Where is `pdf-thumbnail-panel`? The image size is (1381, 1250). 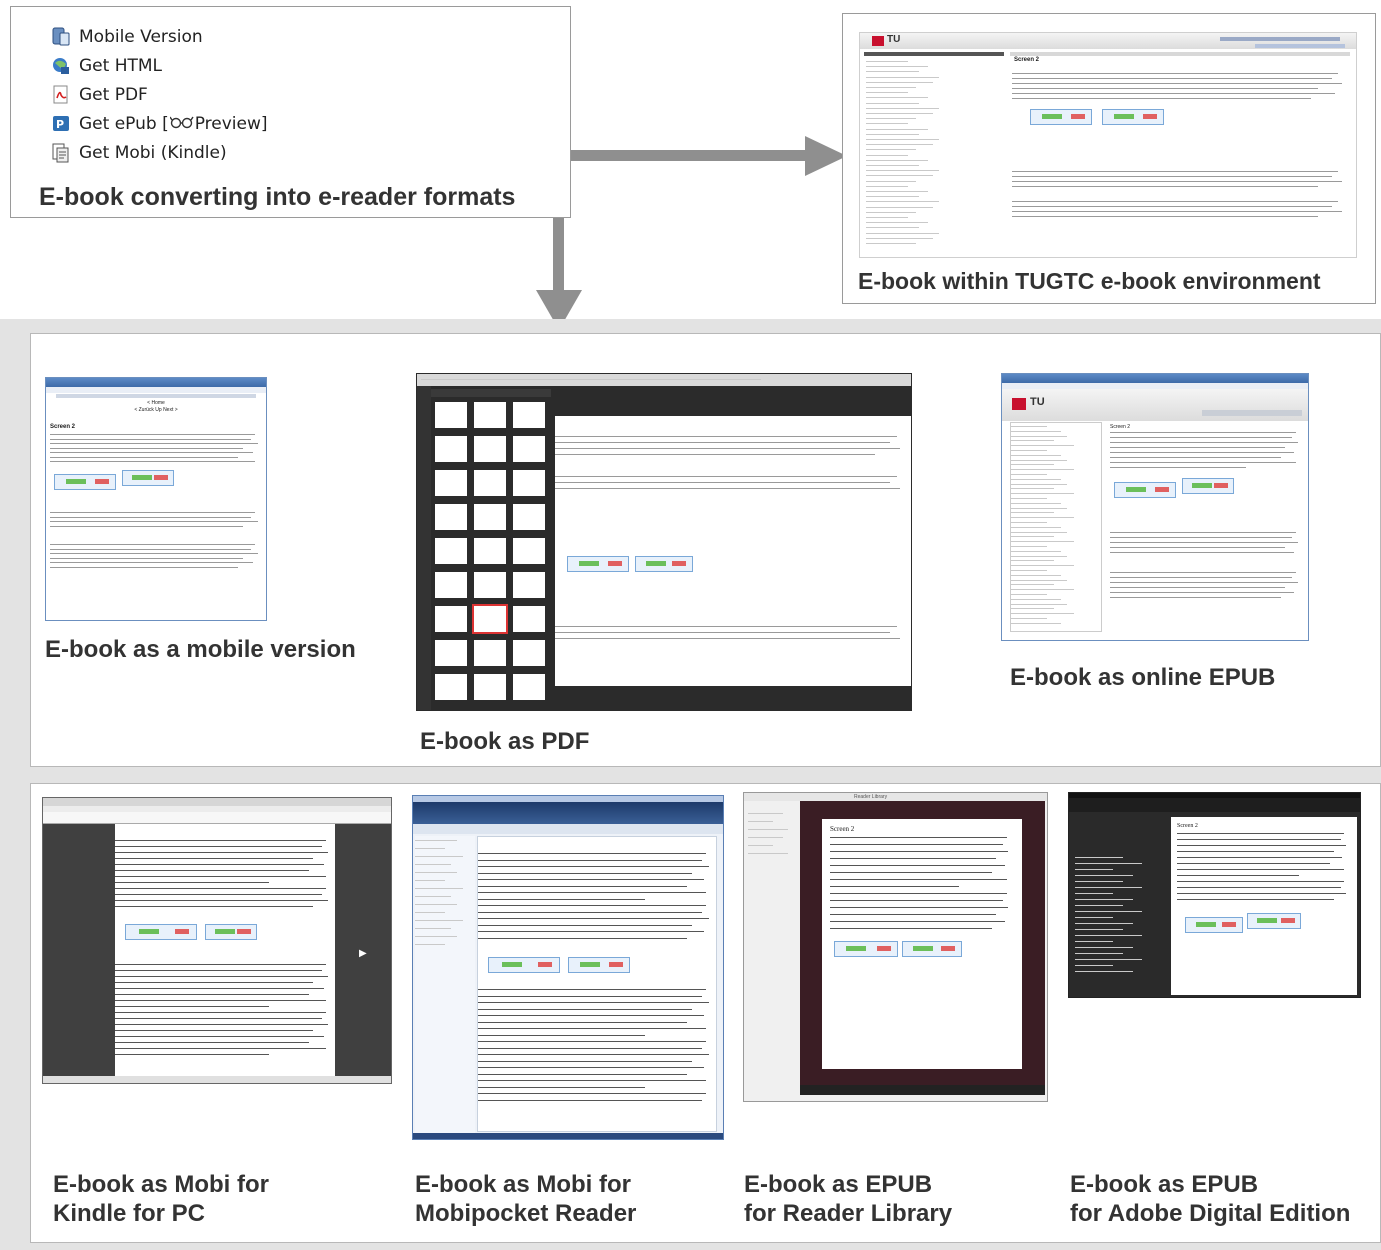 pdf-thumbnail-panel is located at coordinates (491, 555).